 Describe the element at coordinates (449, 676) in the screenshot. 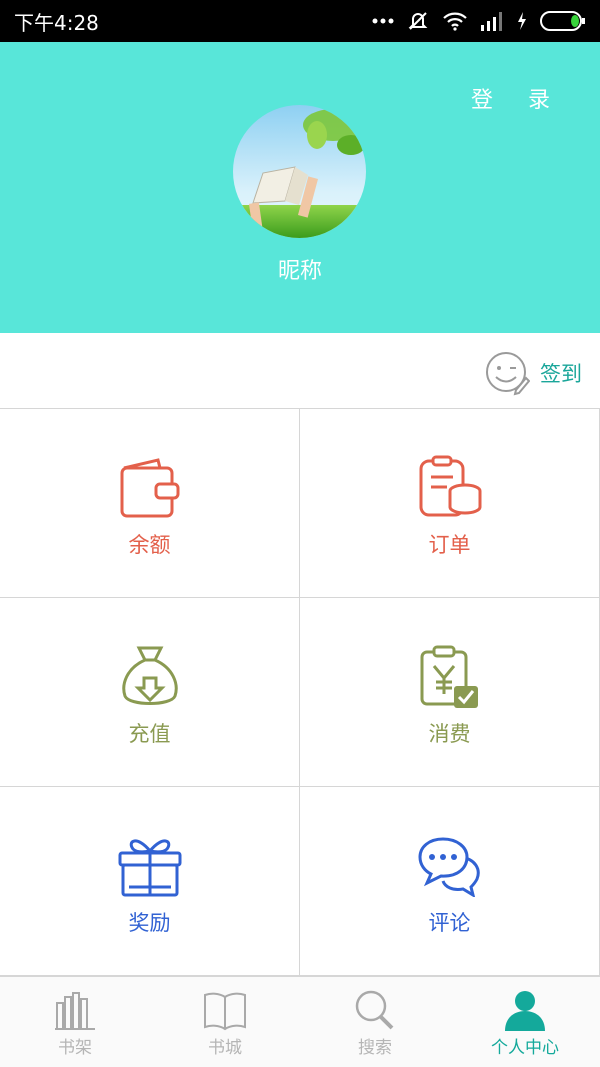

I see `consumption-clipboard-icon` at that location.